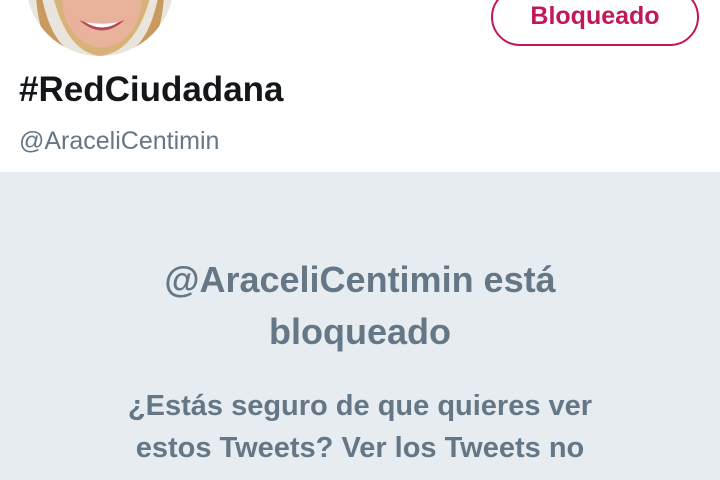 The height and width of the screenshot is (480, 720). I want to click on avatar, so click(100, 30).